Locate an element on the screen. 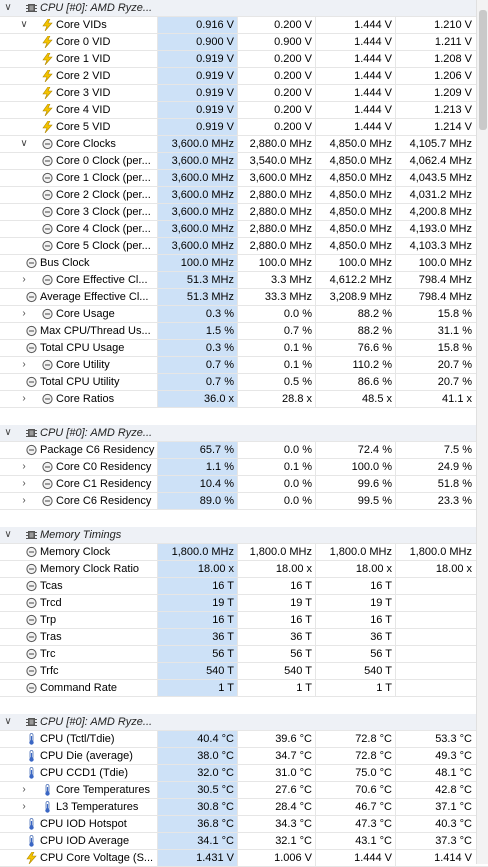 Image resolution: width=488 pixels, height=867 pixels. min-value: 2,880.0 MHz is located at coordinates (276, 144).